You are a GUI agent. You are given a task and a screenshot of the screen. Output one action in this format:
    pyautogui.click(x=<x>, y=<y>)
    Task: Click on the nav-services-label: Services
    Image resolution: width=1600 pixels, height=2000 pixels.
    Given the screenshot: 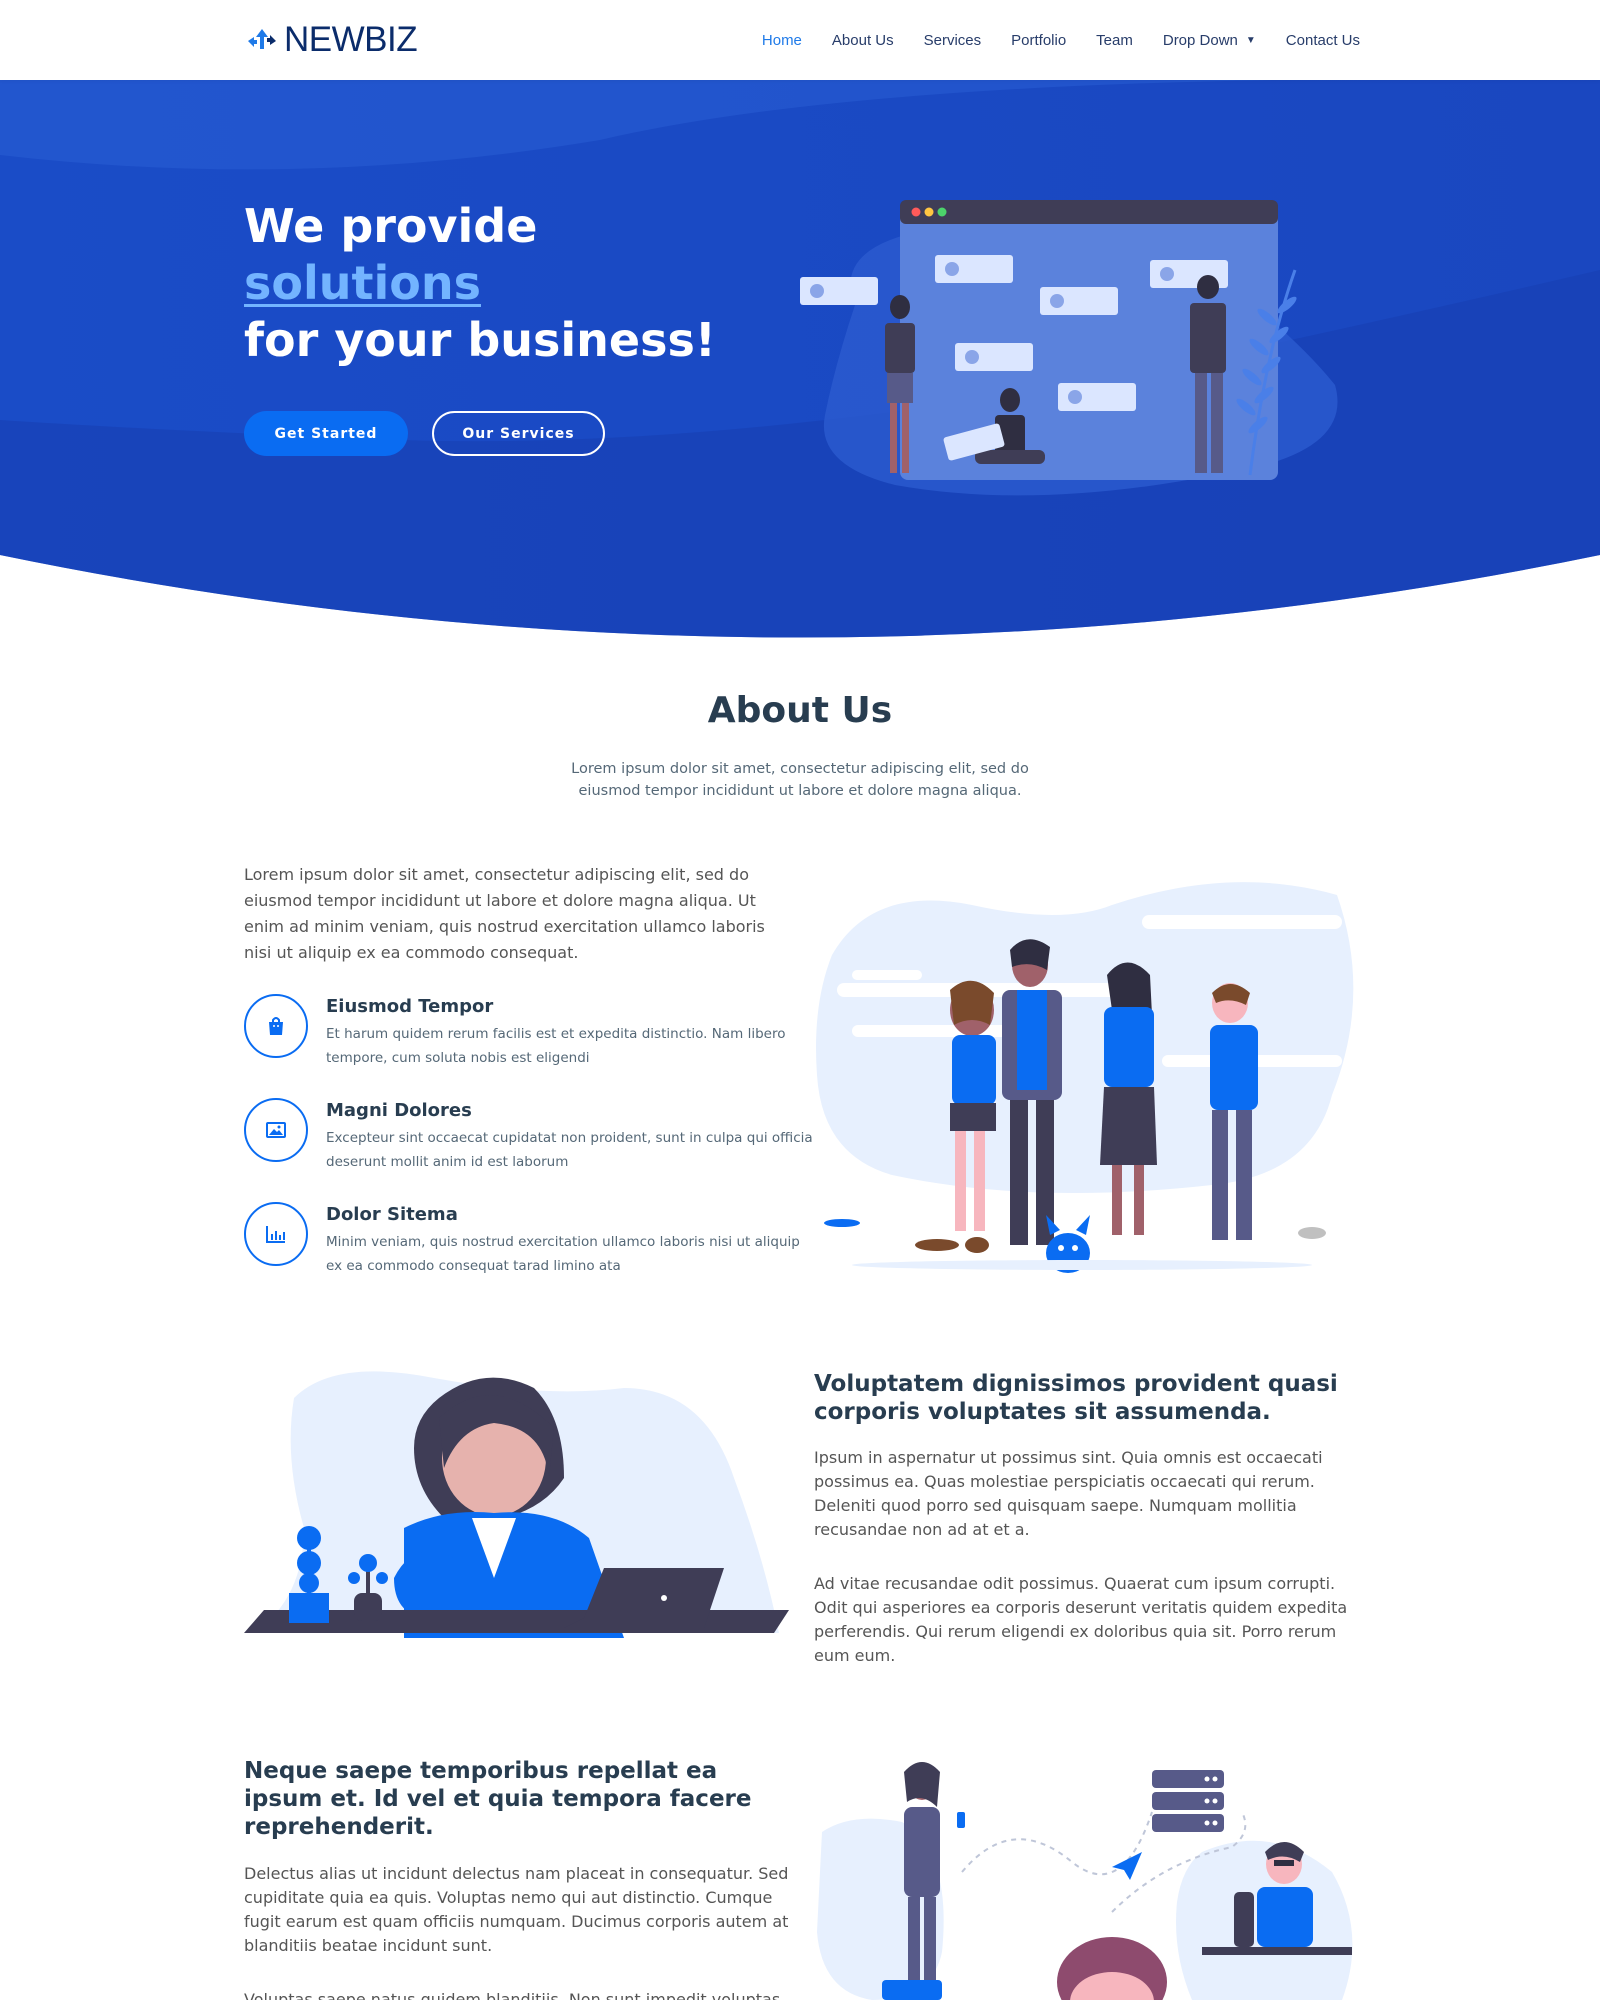 What is the action you would take?
    pyautogui.click(x=952, y=40)
    